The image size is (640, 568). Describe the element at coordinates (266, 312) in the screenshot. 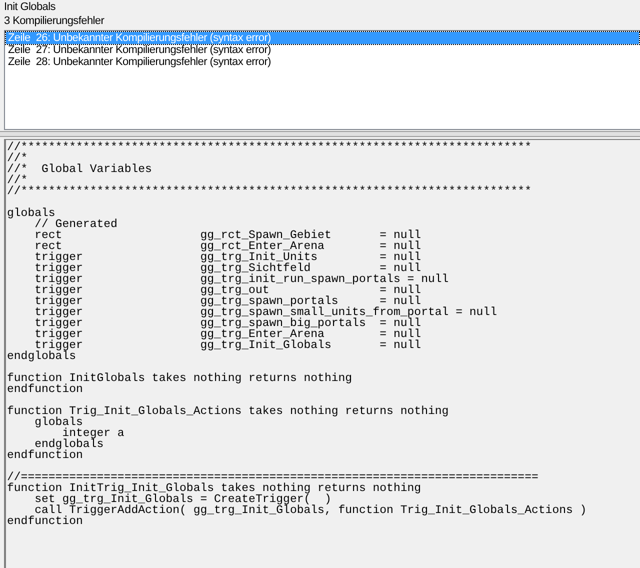

I see `code-line: trigger gg_trg_spawn_small_units_from_portal = null` at that location.